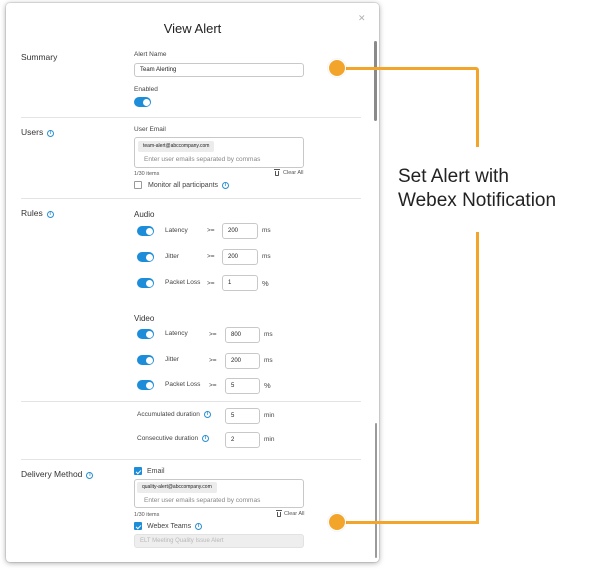 This screenshot has width=600, height=573. Describe the element at coordinates (337, 68) in the screenshot. I see `callout-dot-top` at that location.